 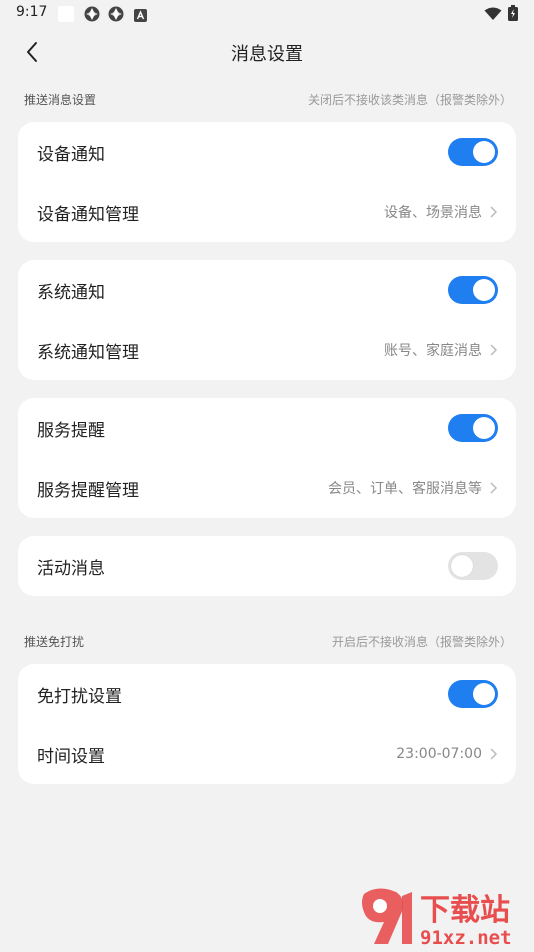 What do you see at coordinates (421, 641) in the screenshot?
I see `section-note: 开启后不接收消息（报警类除外）` at bounding box center [421, 641].